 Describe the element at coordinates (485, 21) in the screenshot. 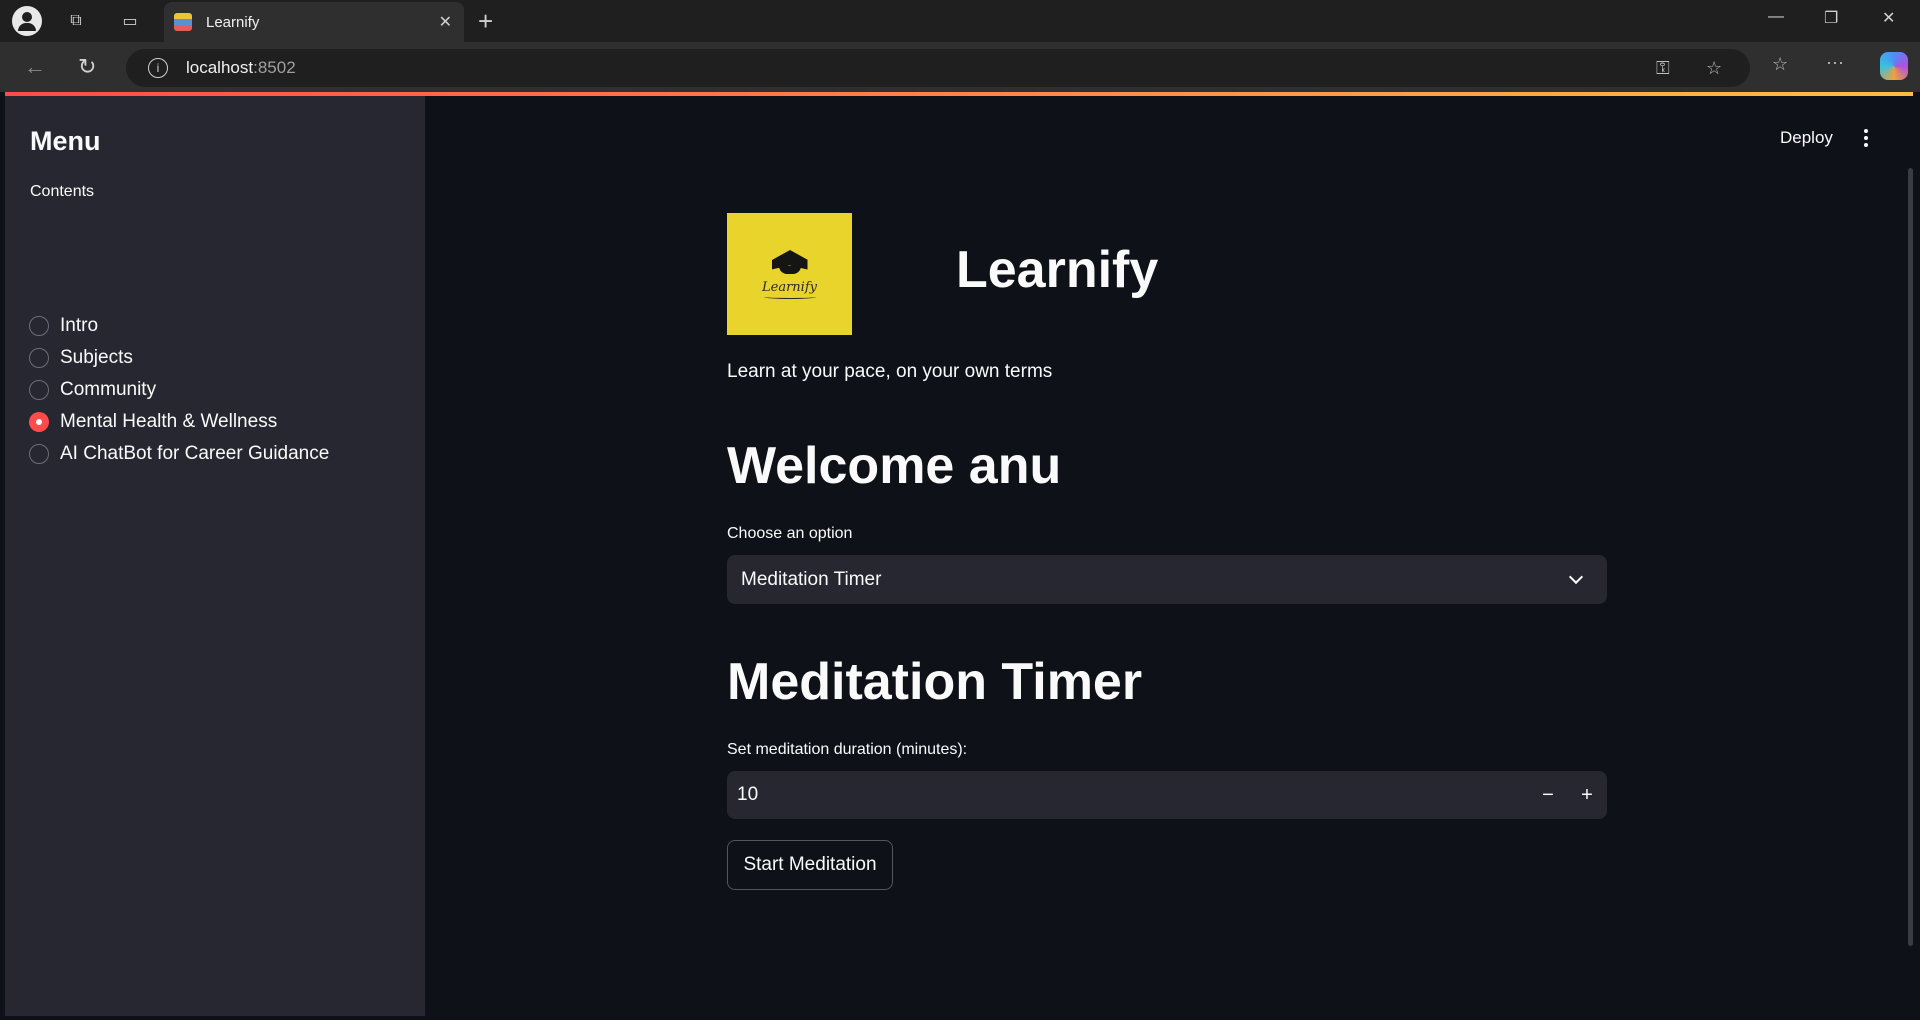

I see `new-tab-icon: +` at that location.